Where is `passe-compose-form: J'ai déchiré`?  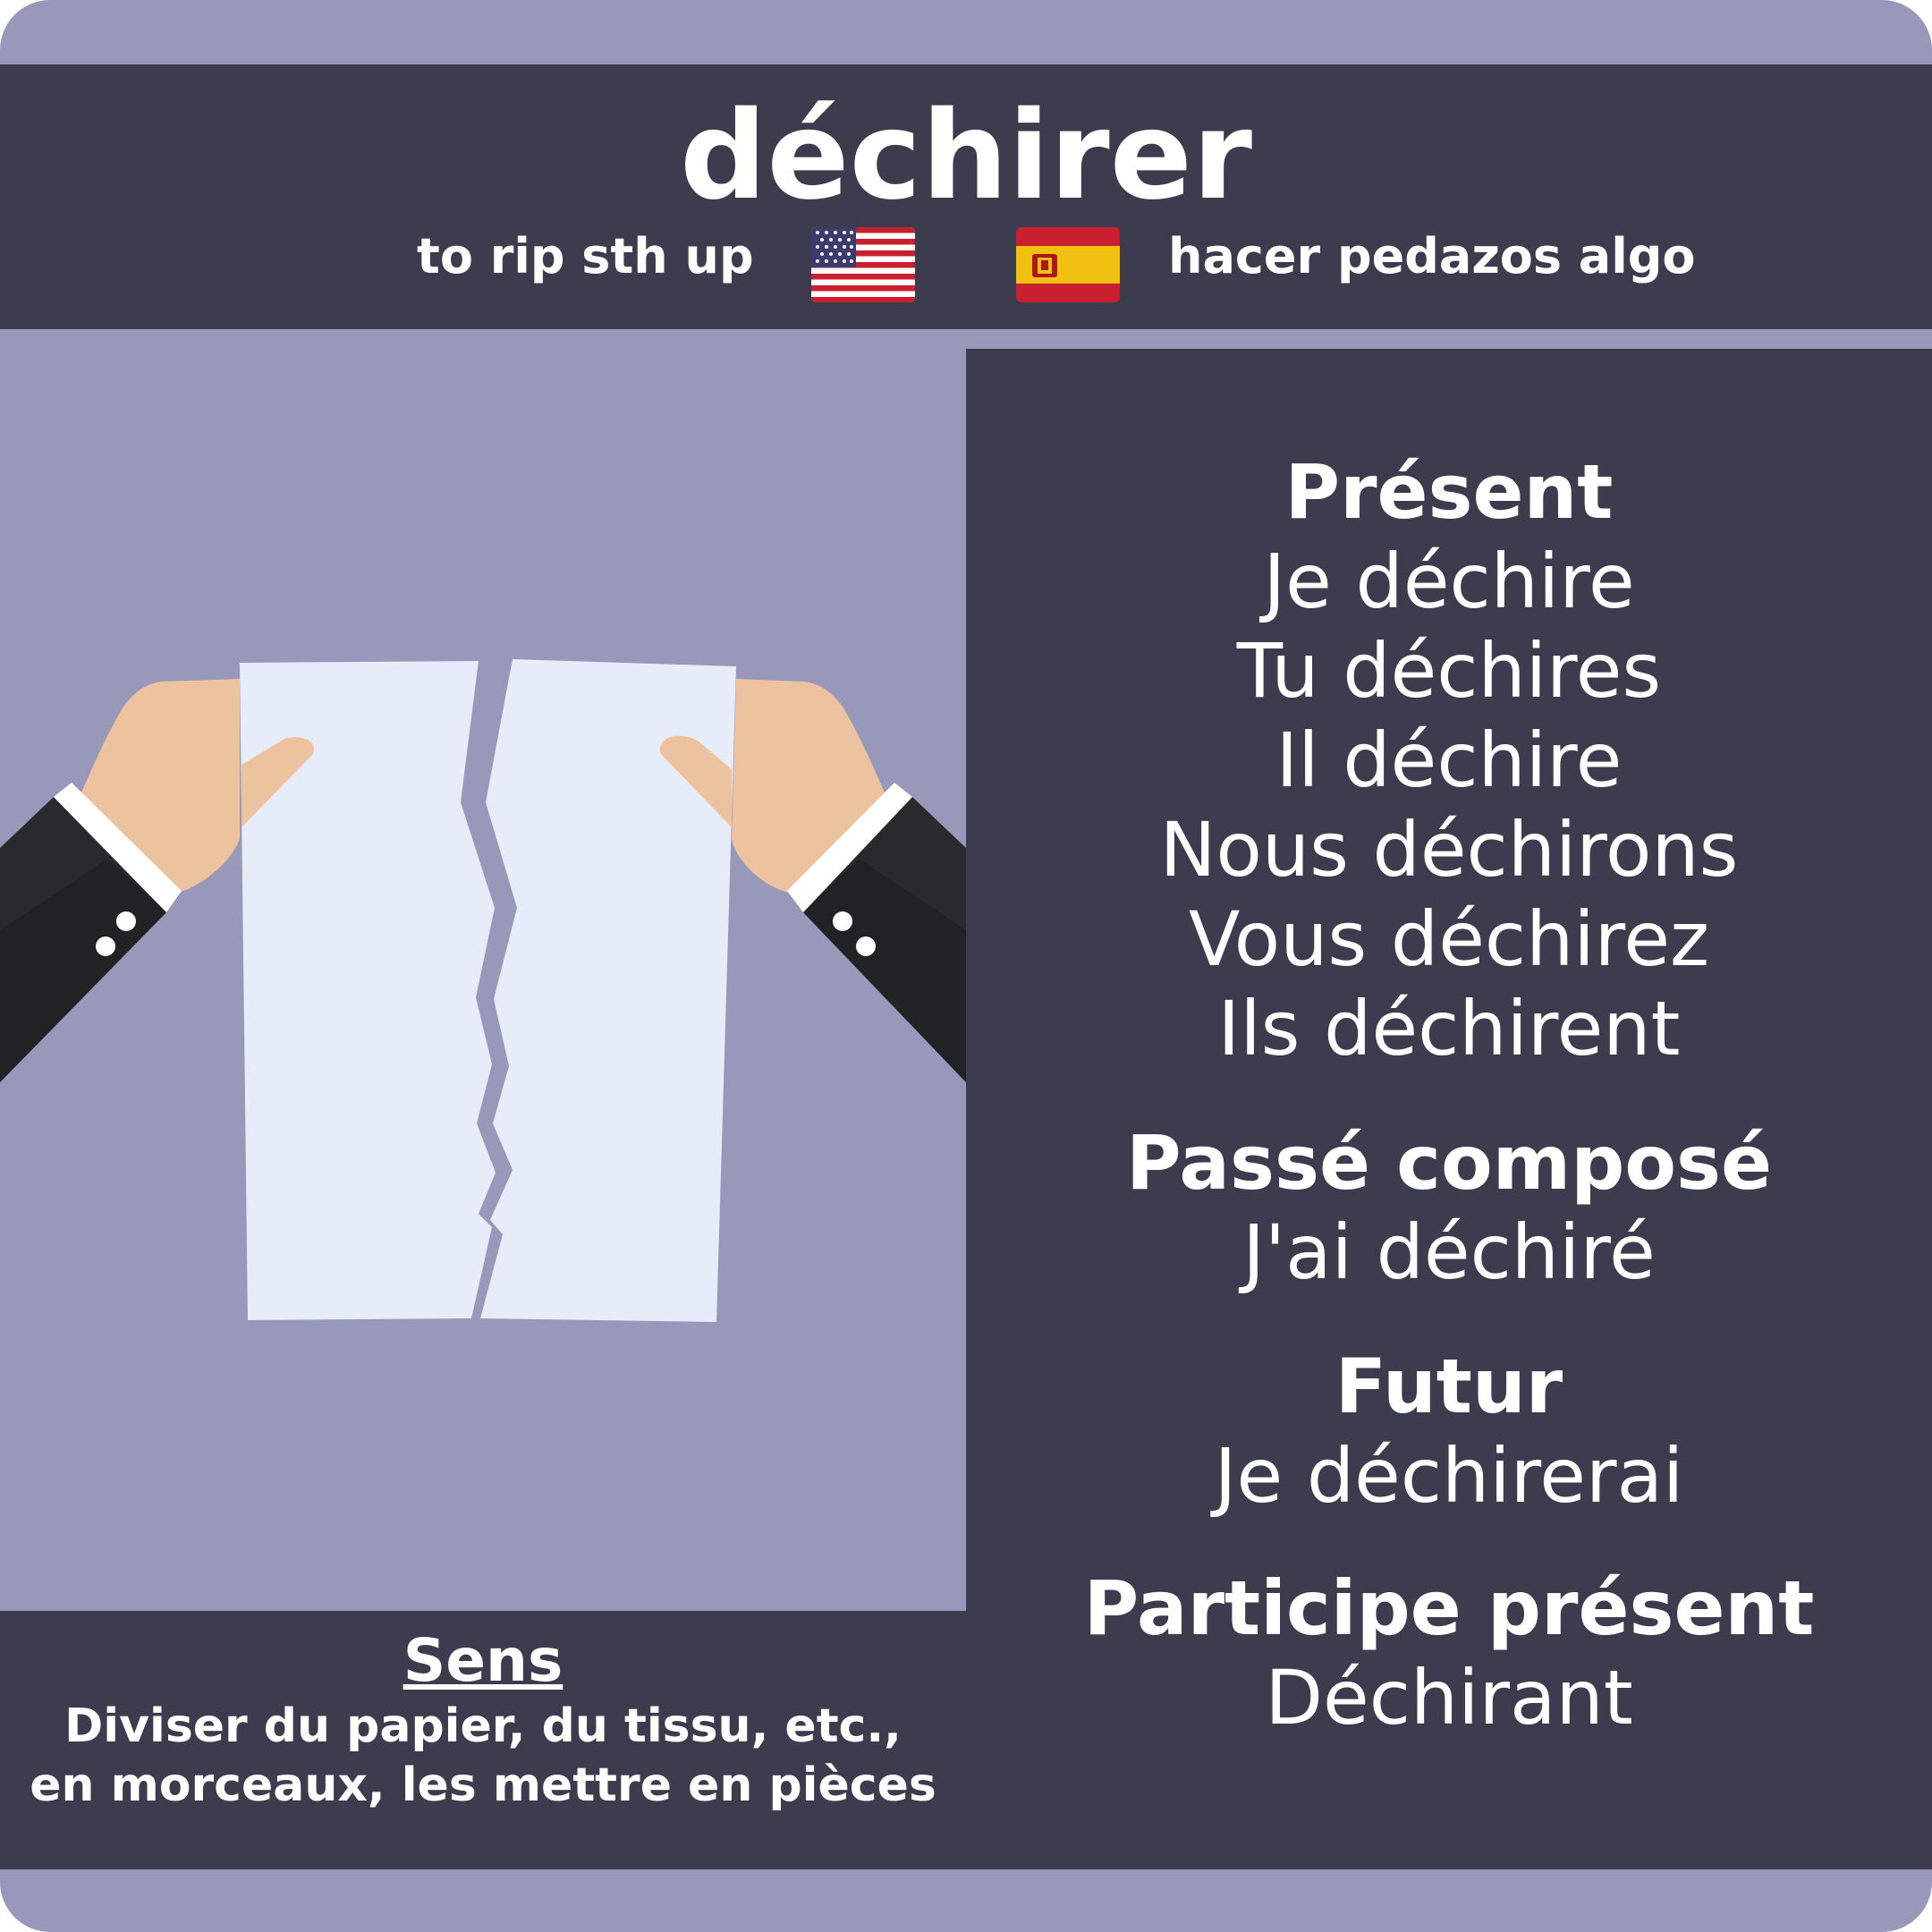
passe-compose-form: J'ai déchiré is located at coordinates (1449, 1252).